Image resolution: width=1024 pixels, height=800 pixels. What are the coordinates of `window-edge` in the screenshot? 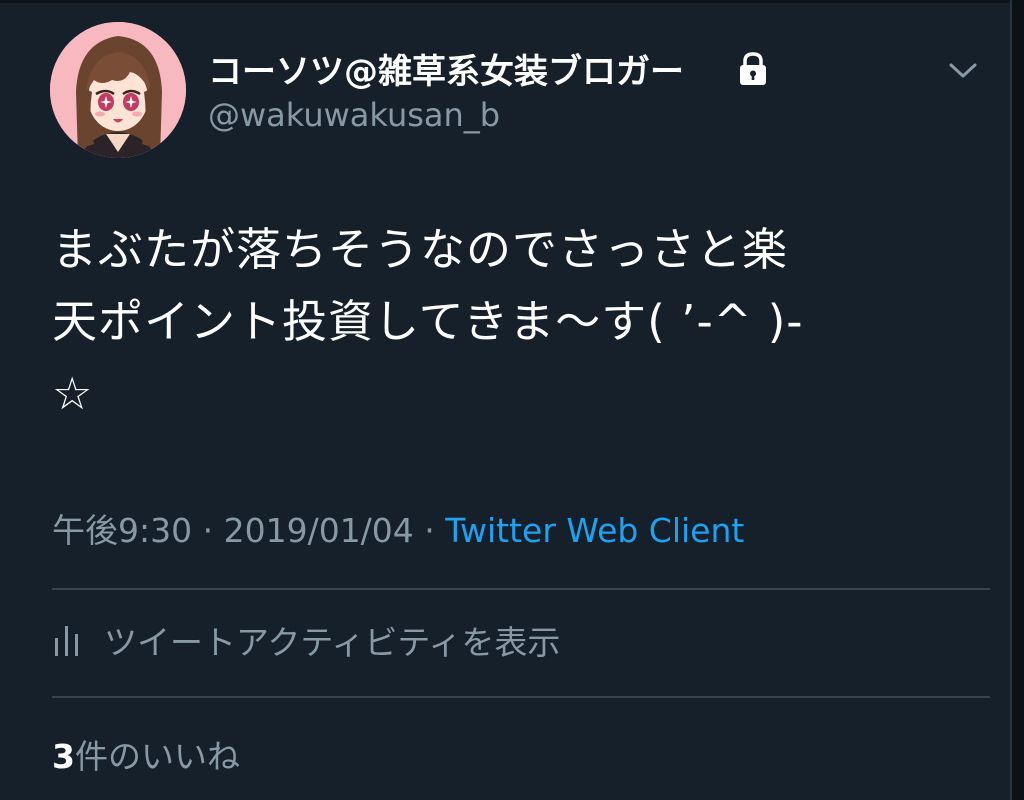 It's located at (1017, 400).